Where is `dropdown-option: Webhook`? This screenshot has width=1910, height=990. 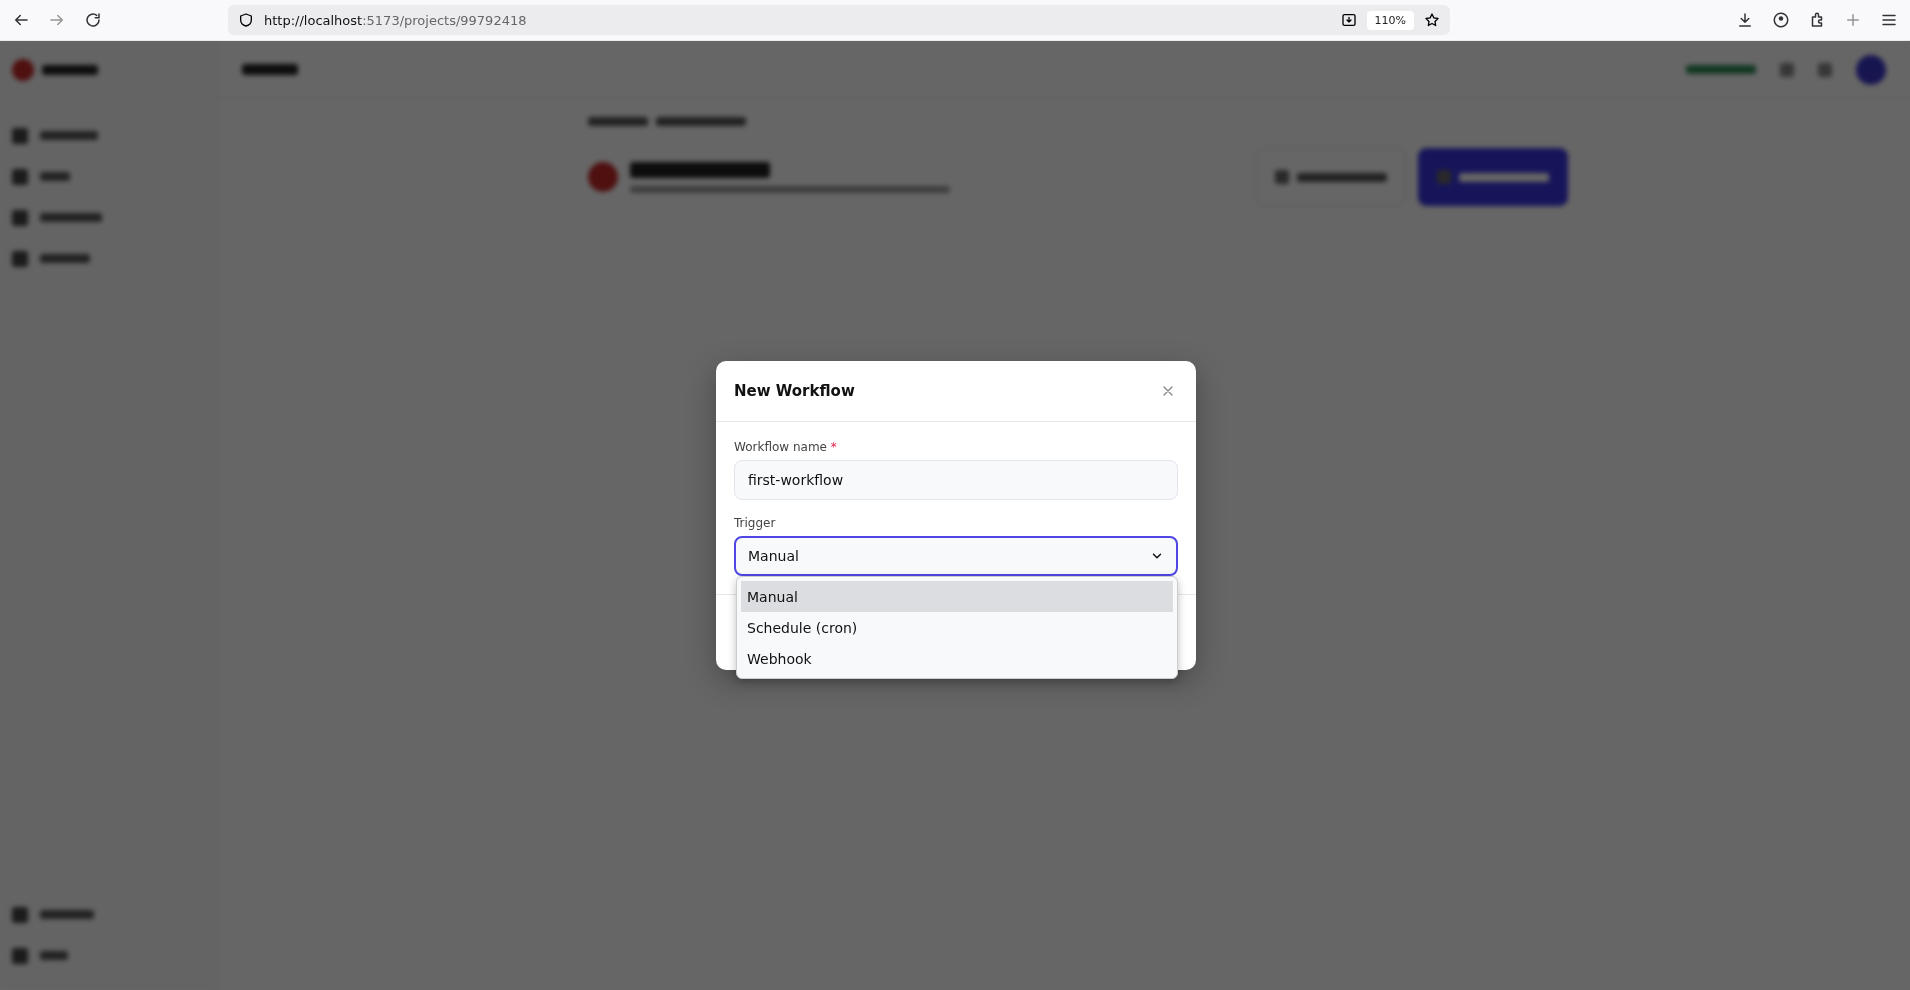
dropdown-option: Webhook is located at coordinates (957, 658).